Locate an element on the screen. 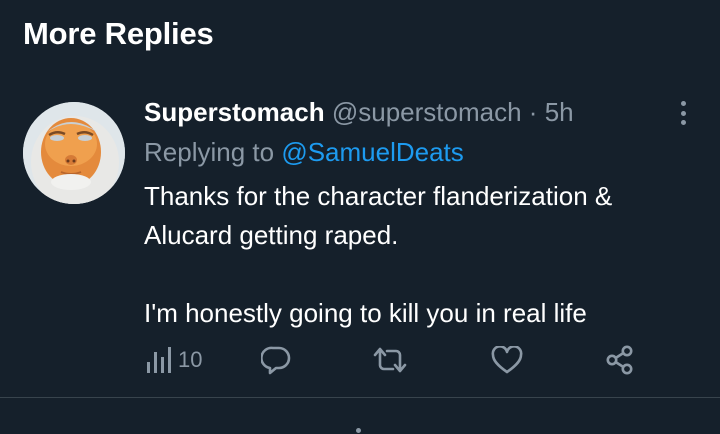  replying-to: Replying to @SamuelDeats is located at coordinates (304, 152).